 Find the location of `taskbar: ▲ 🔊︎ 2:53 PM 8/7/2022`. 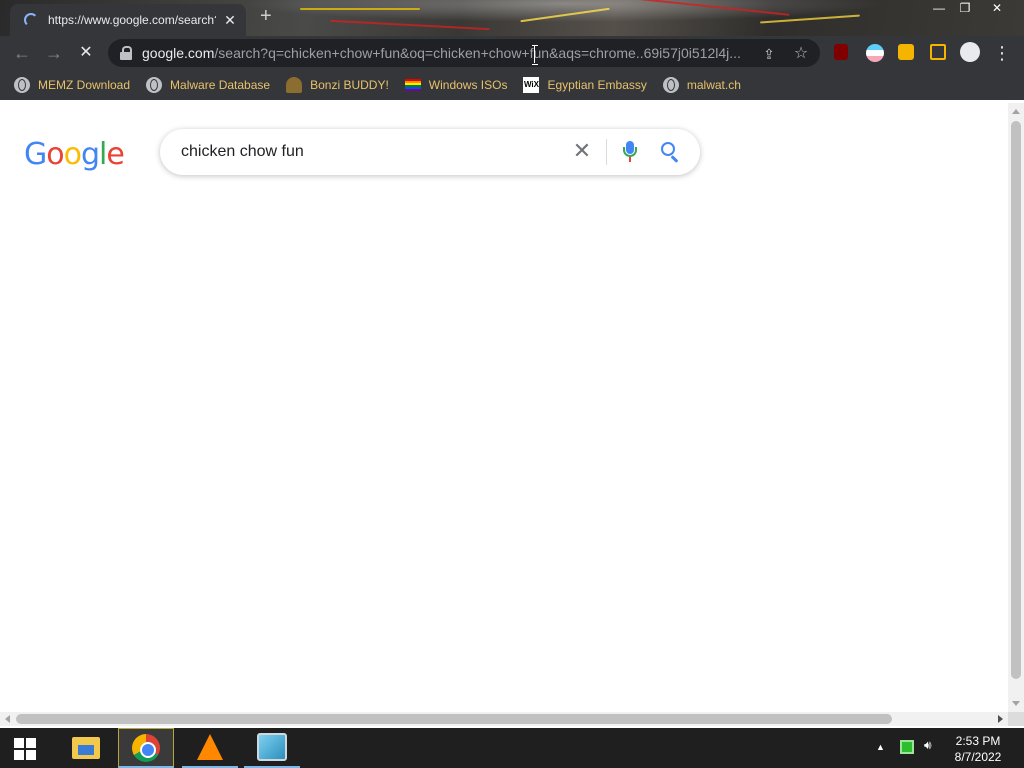

taskbar: ▲ 🔊︎ 2:53 PM 8/7/2022 is located at coordinates (512, 748).